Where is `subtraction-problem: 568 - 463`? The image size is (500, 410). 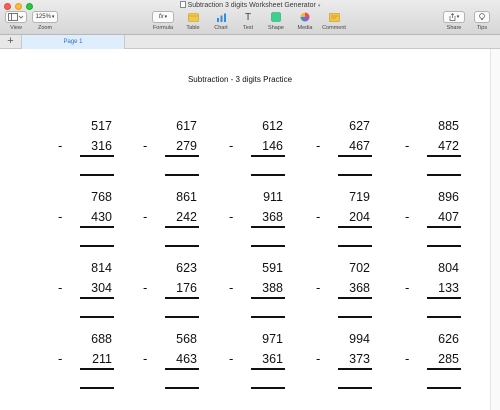
subtraction-problem: 568 - 463 is located at coordinates (171, 363).